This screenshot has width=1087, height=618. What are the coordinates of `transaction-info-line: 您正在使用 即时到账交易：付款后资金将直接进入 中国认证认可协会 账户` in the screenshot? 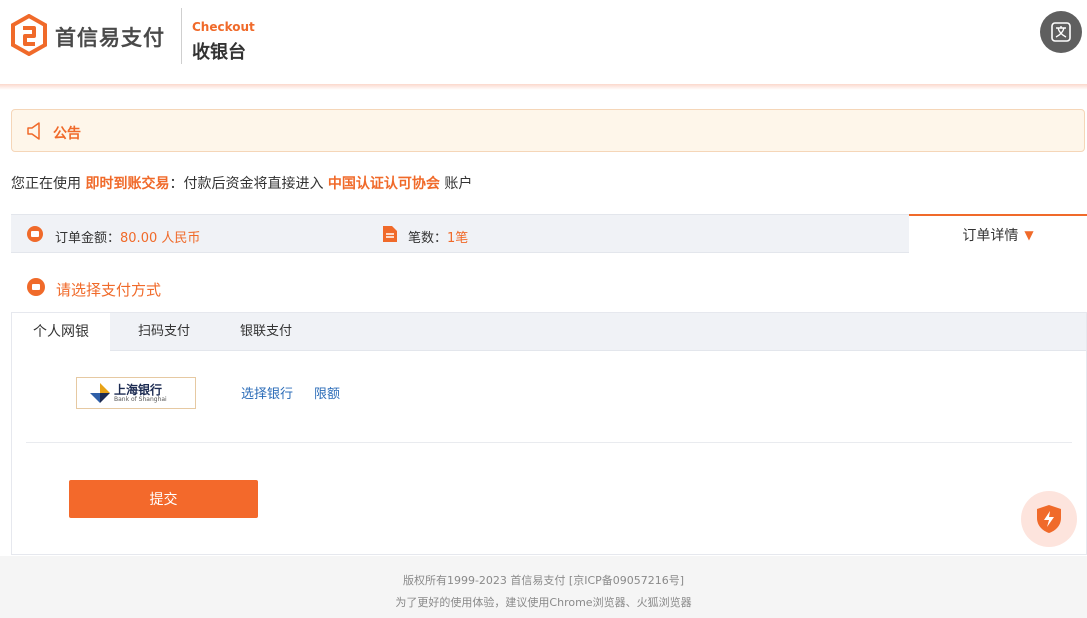 It's located at (241, 183).